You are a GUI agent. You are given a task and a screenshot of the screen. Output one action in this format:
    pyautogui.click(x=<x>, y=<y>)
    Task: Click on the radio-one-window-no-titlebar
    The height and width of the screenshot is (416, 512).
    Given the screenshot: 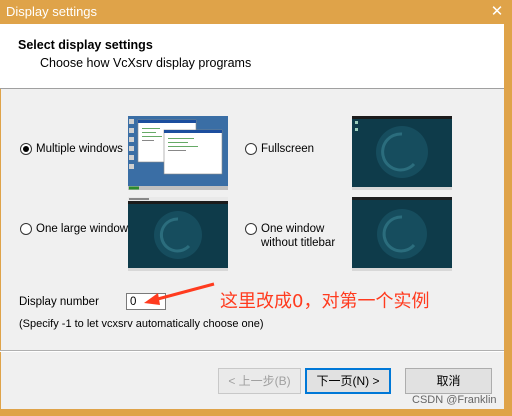 What is the action you would take?
    pyautogui.click(x=251, y=229)
    